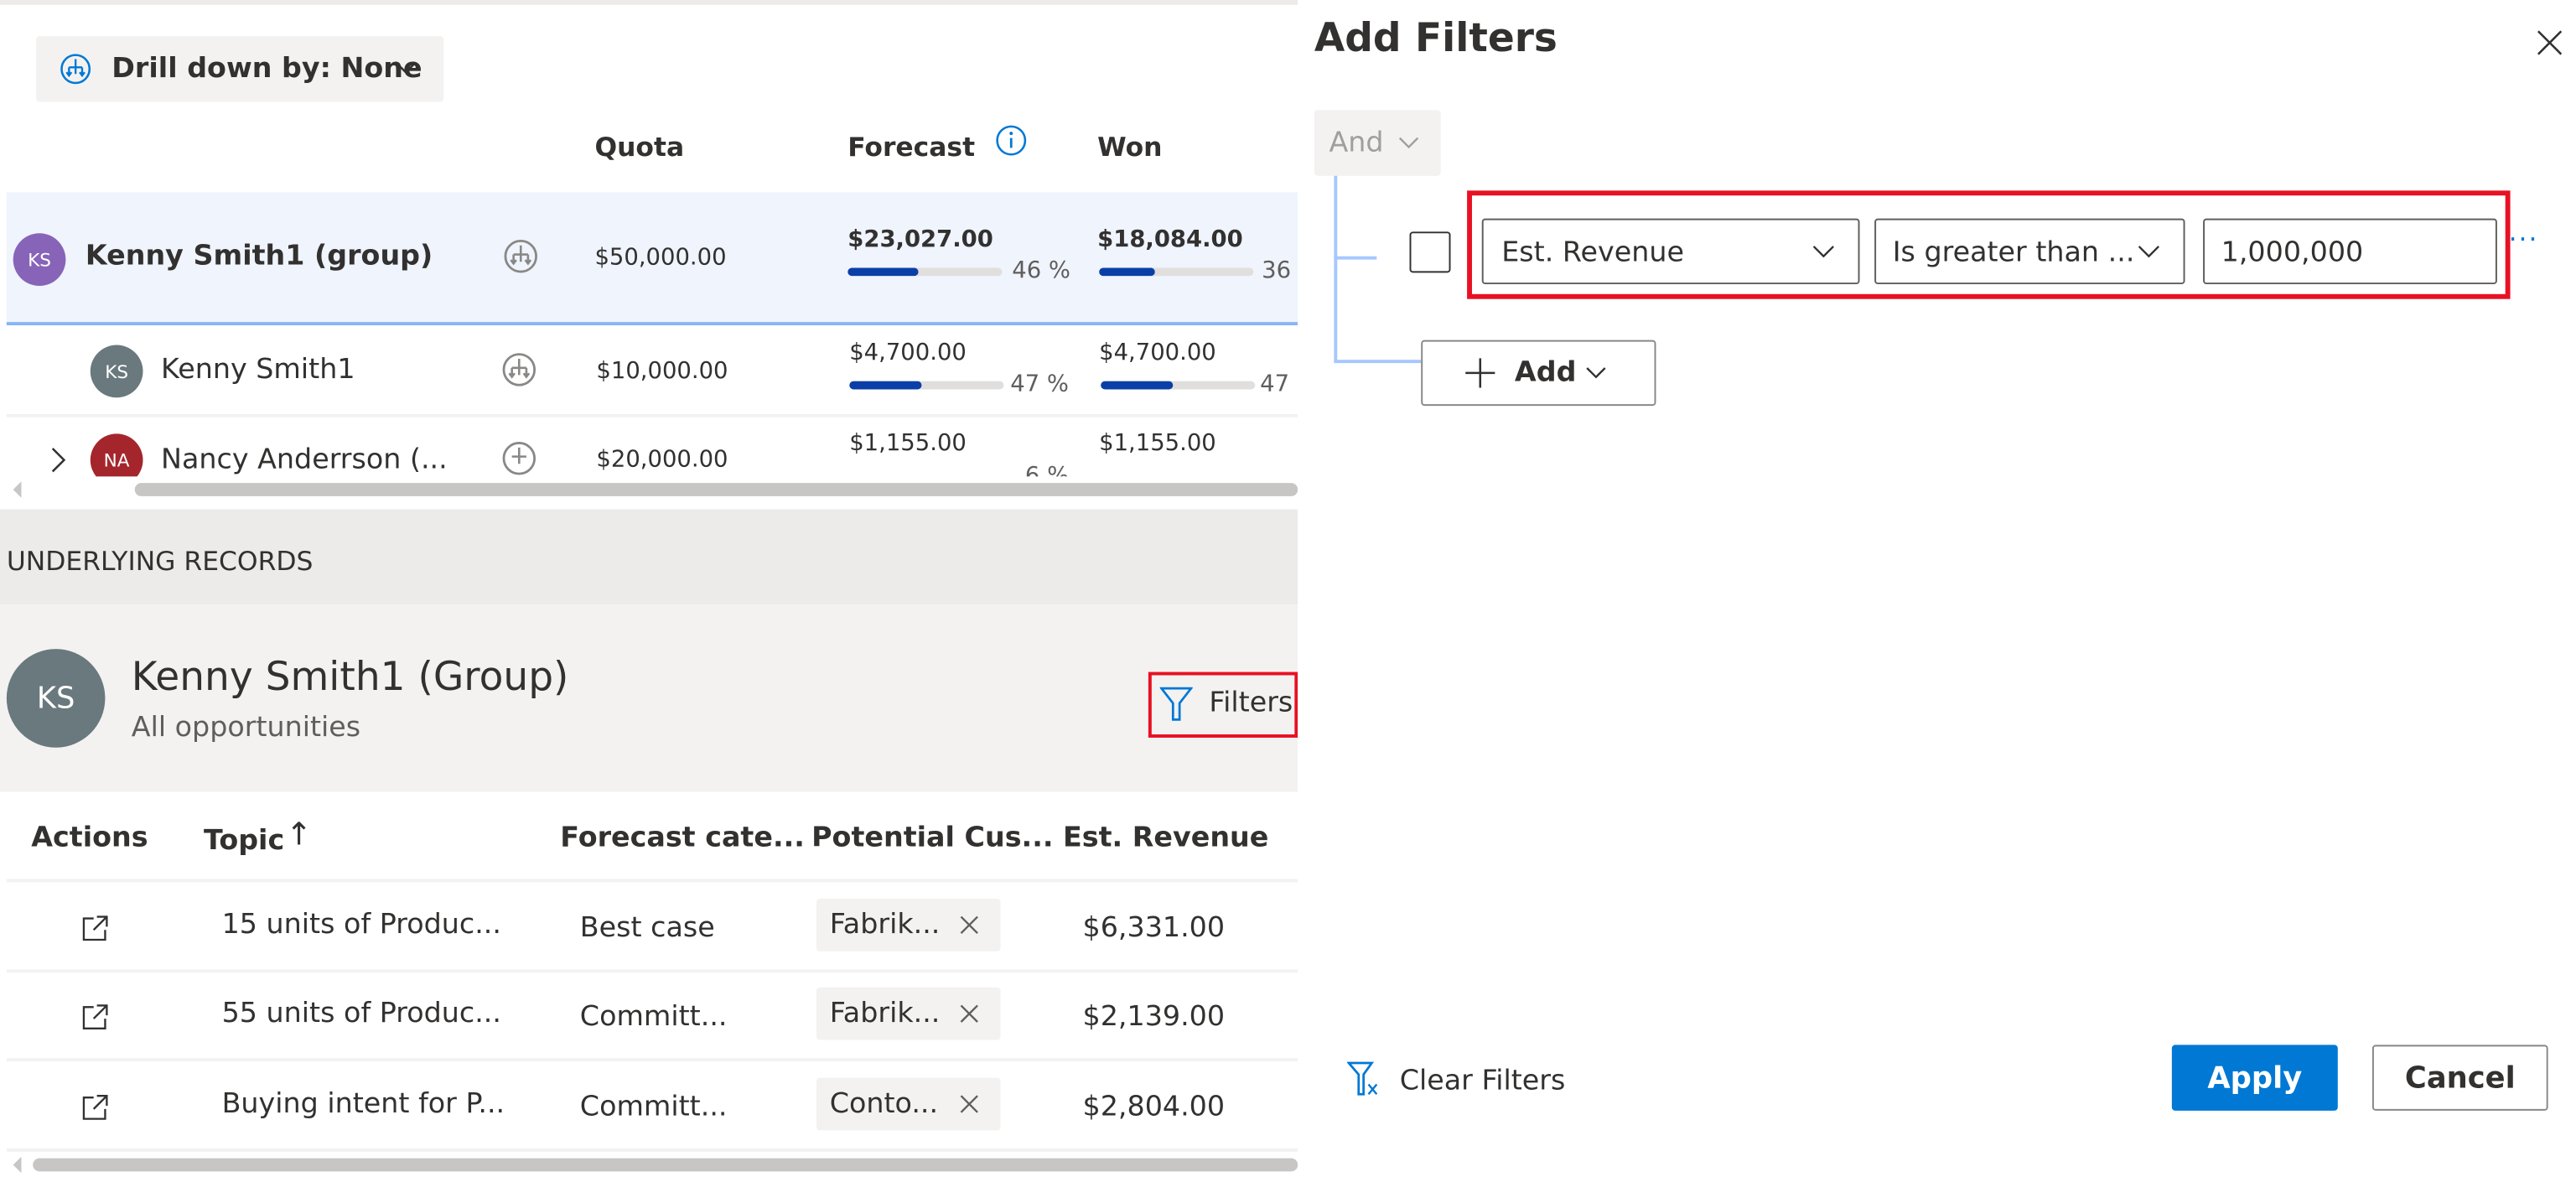  What do you see at coordinates (639, 147) in the screenshot?
I see `column-header-quota: Quota` at bounding box center [639, 147].